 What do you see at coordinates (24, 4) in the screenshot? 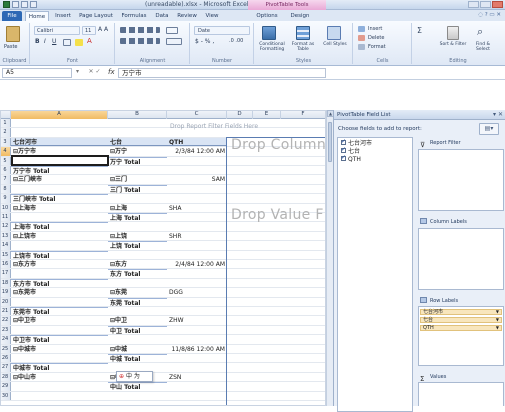
I see `undo-icon` at bounding box center [24, 4].